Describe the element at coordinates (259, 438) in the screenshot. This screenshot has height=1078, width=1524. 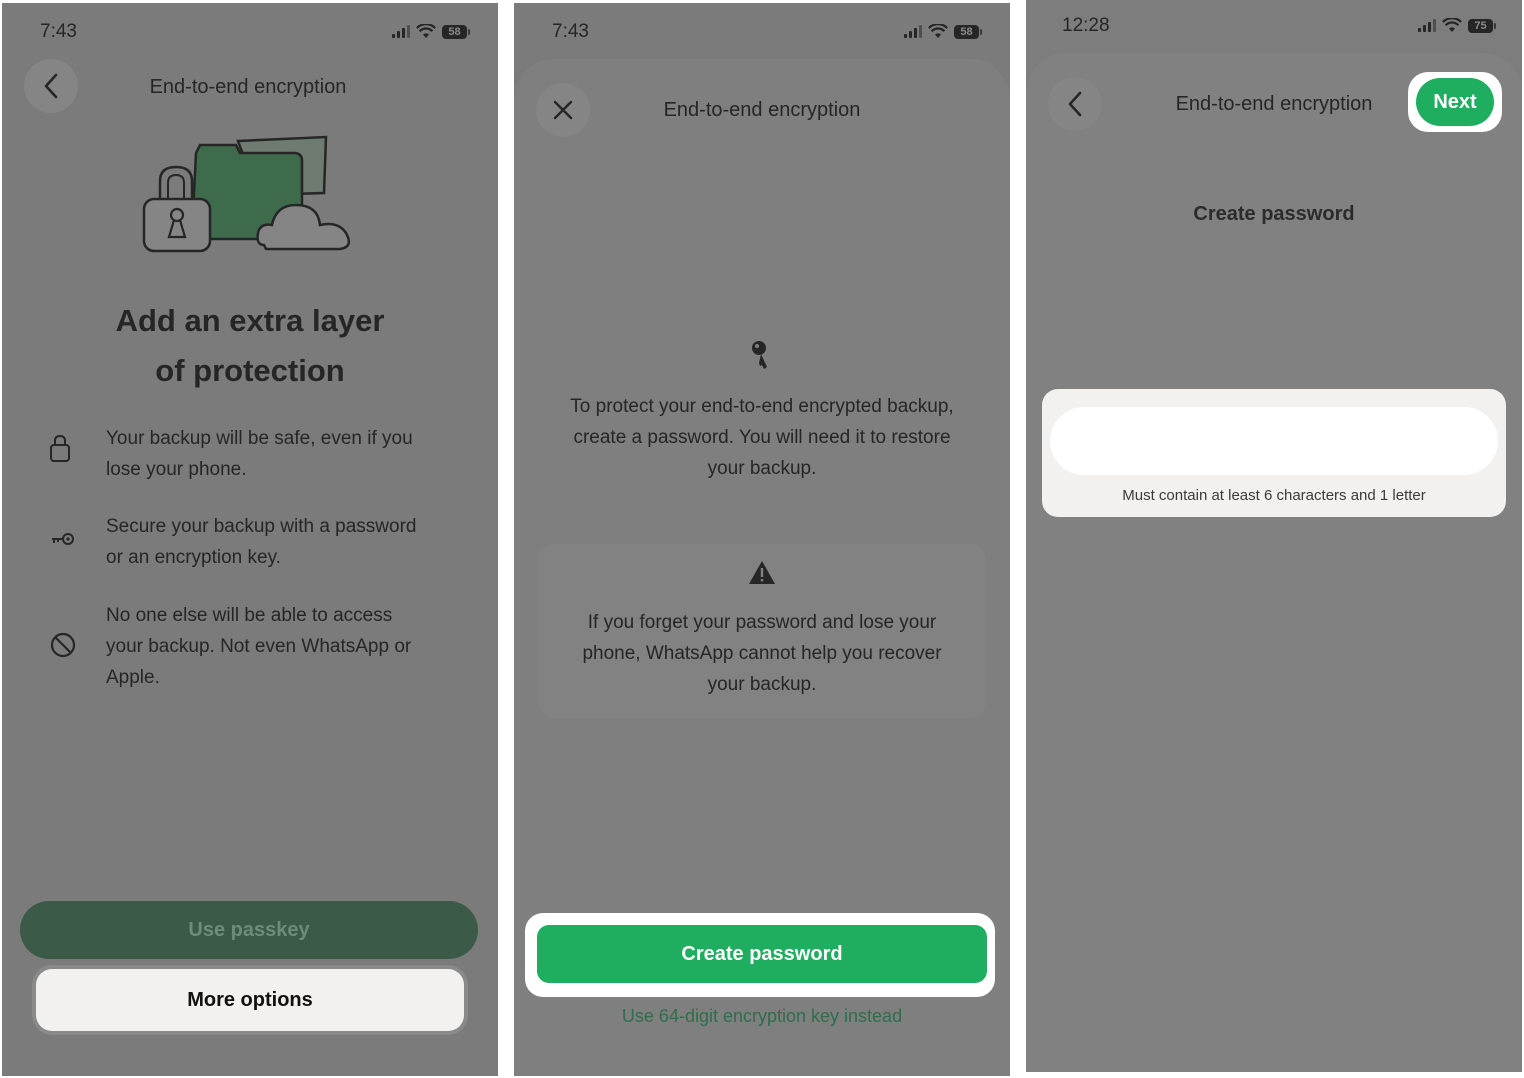
I see `feature-line: Your backup will be safe, even if you` at that location.